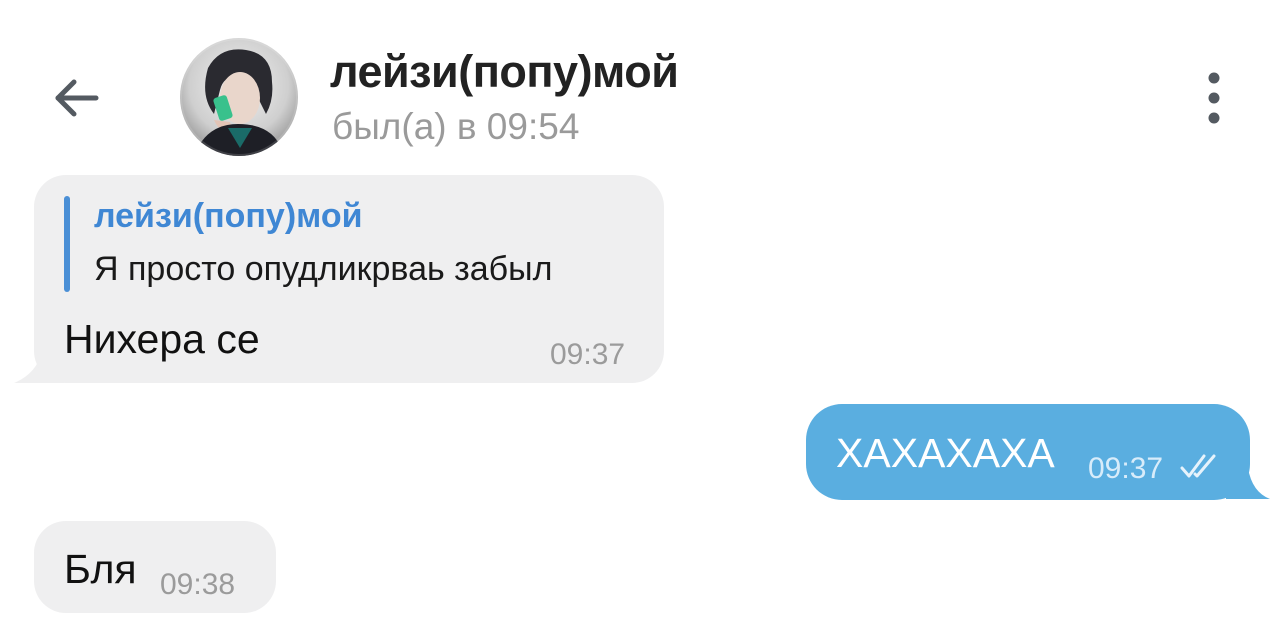  Describe the element at coordinates (228, 216) in the screenshot. I see `reply-author: лейзи(попу)мой` at that location.